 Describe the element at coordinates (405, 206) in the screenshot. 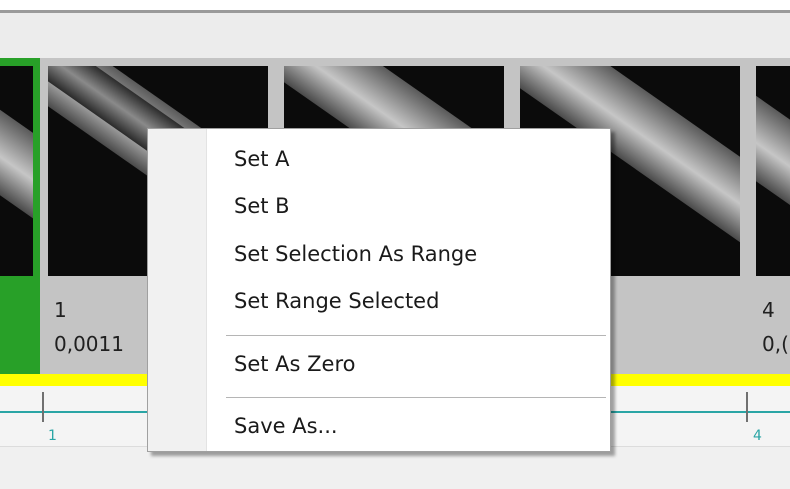

I see `menu-item-set-b: Set B` at that location.